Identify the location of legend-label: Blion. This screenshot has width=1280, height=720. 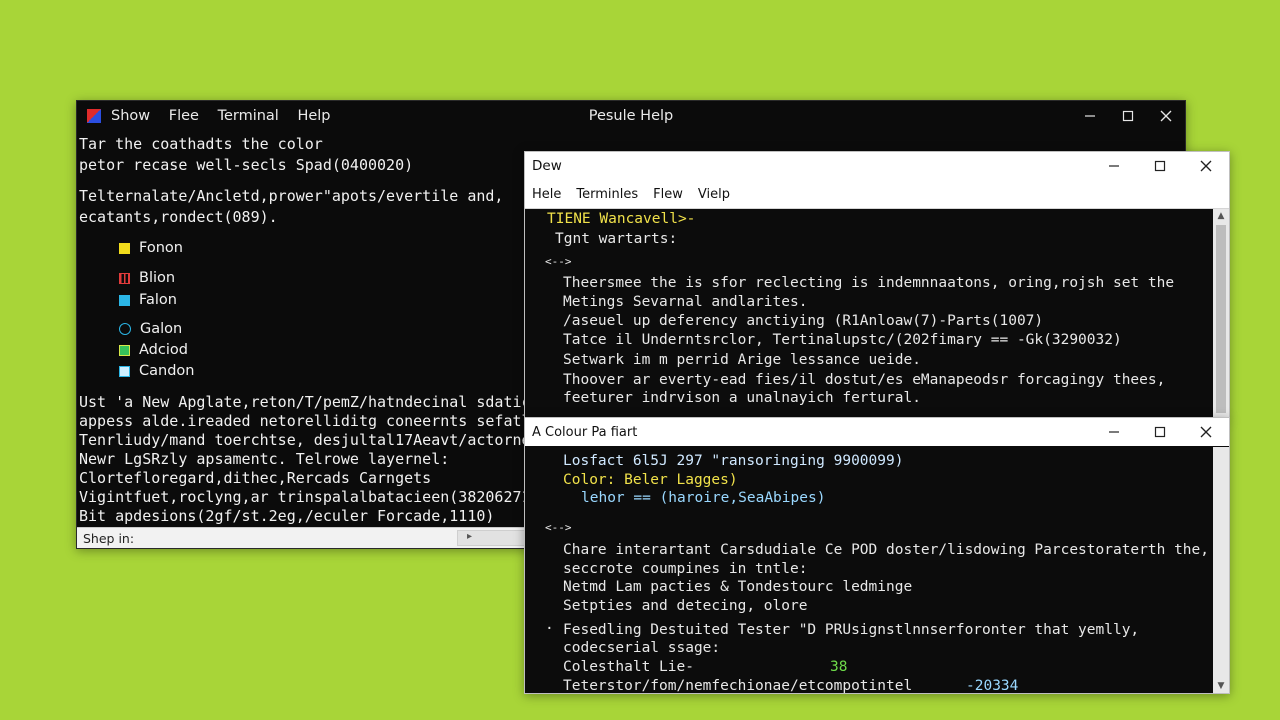
(157, 278).